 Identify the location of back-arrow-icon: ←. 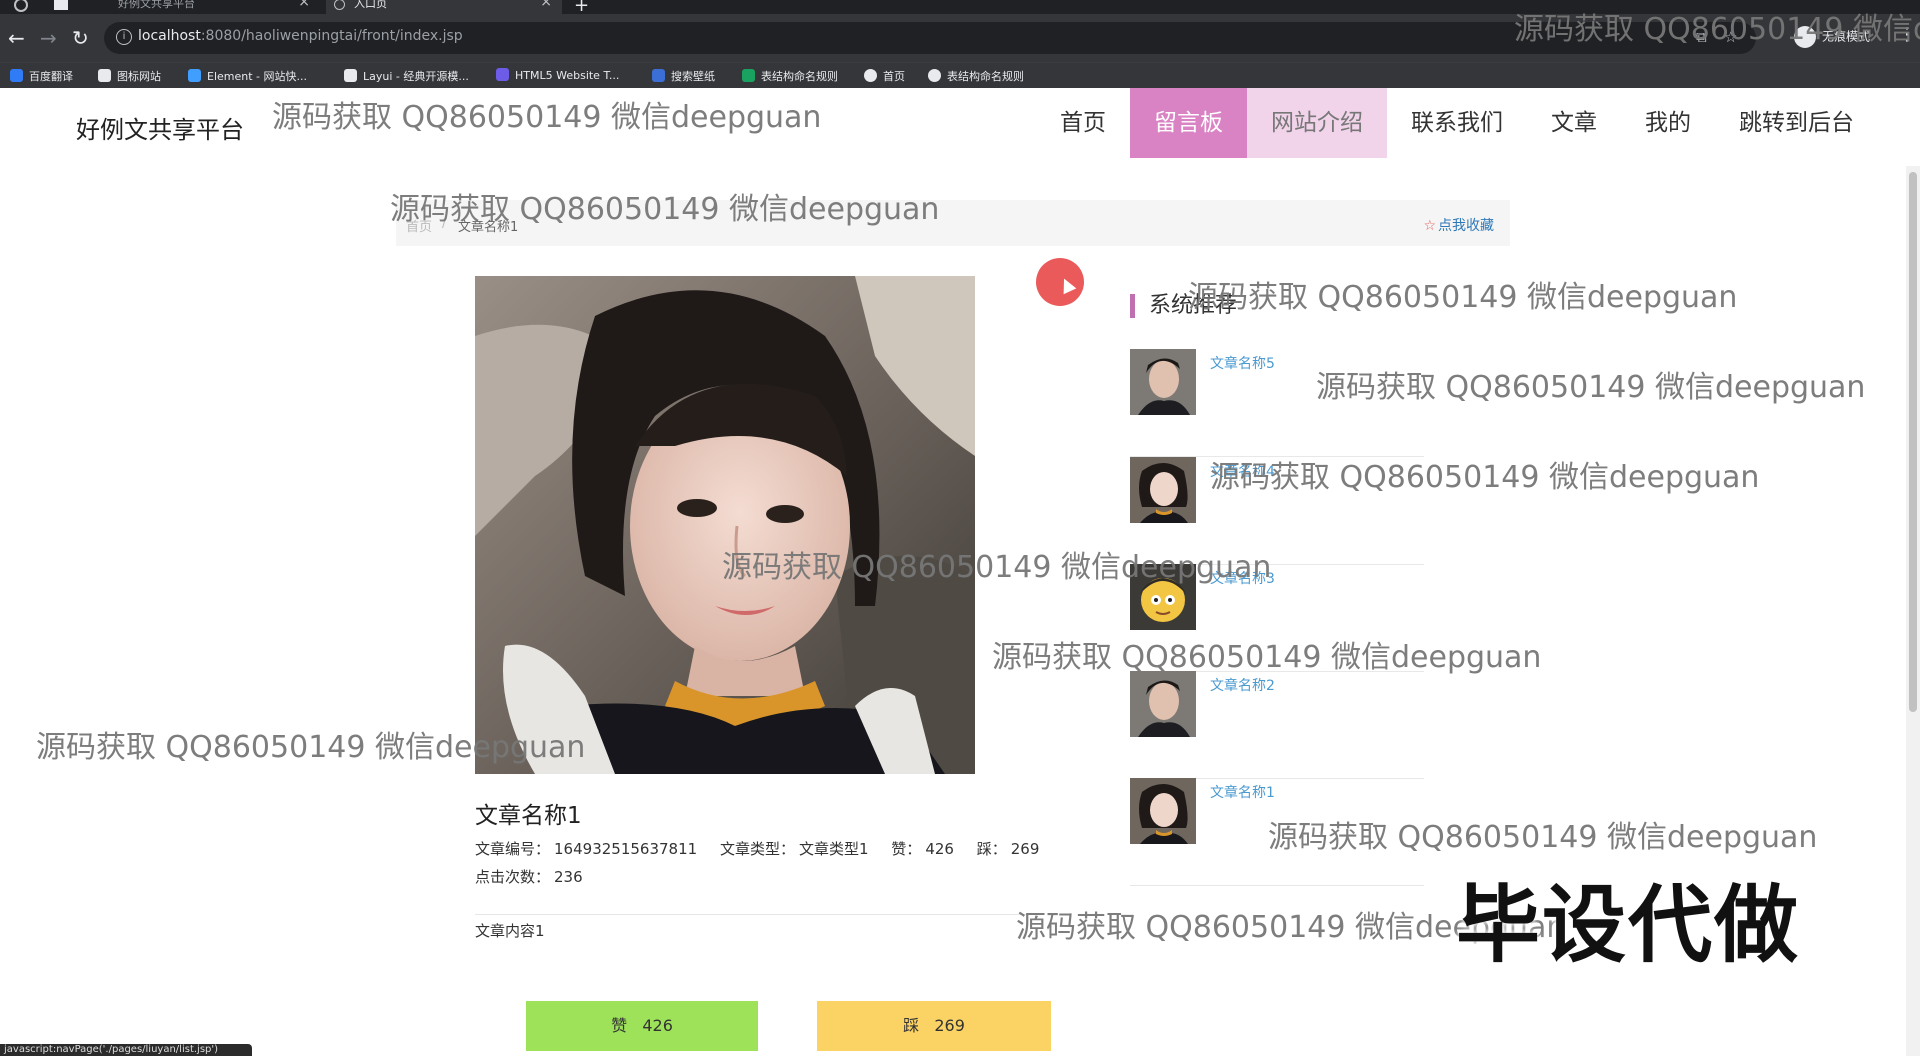
(16, 38).